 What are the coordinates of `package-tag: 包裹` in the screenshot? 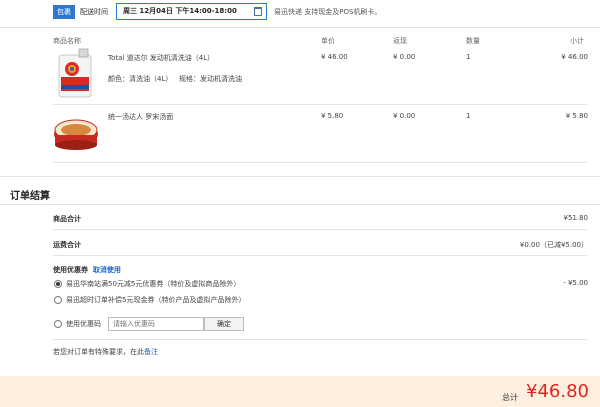 It's located at (64, 12).